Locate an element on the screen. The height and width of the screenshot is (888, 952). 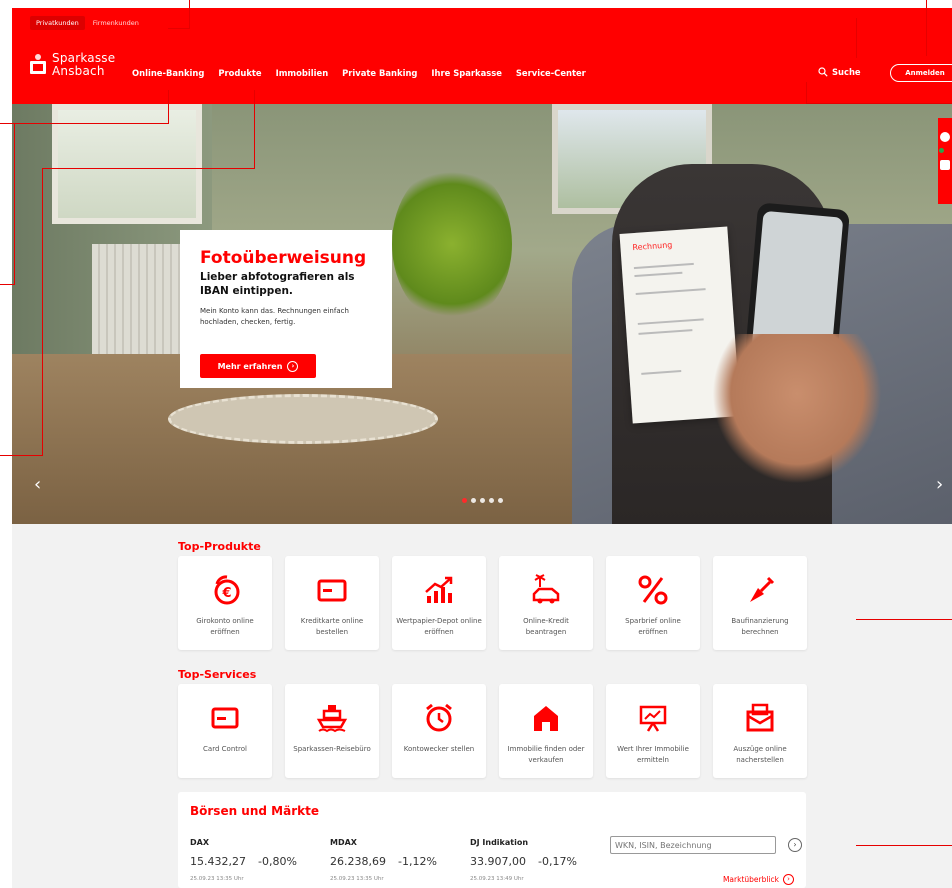
tile-label: Baufinanzierung berechnen is located at coordinates (760, 626).